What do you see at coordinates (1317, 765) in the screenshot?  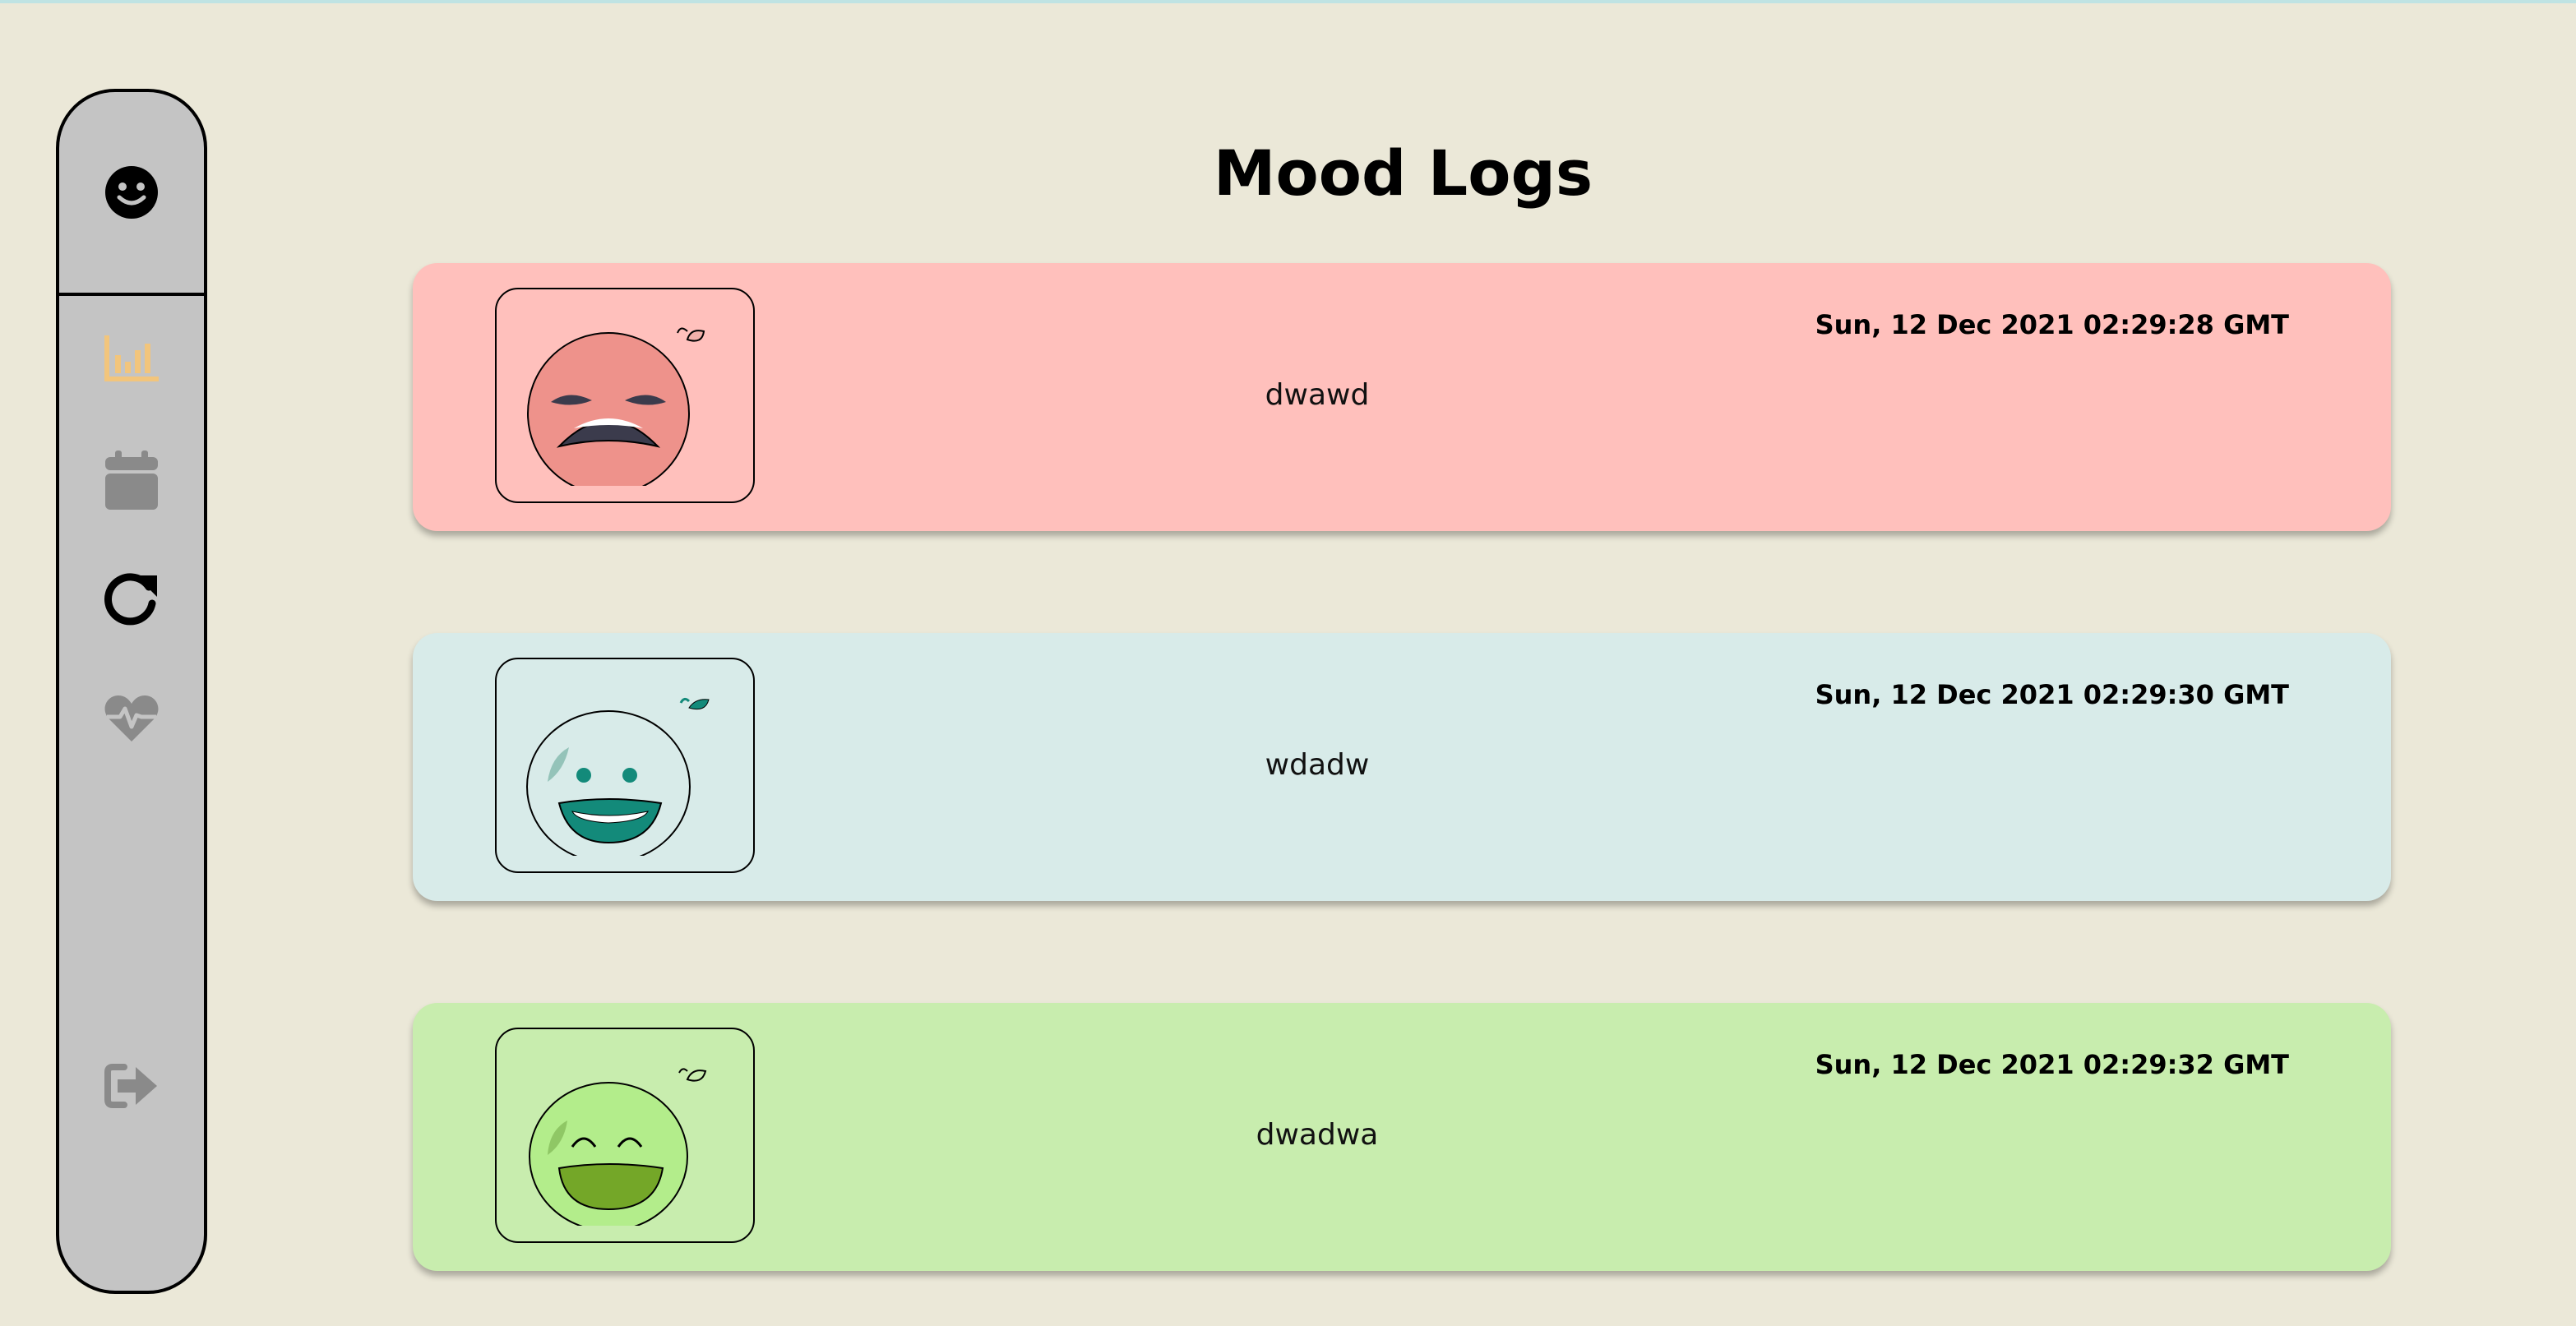 I see `mood-note: wdadw` at bounding box center [1317, 765].